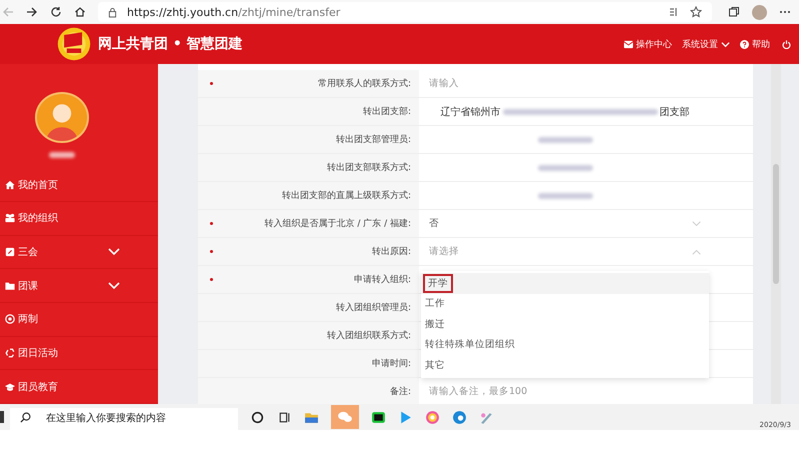 Image resolution: width=799 pixels, height=450 pixels. I want to click on header-link: 帮助, so click(755, 44).